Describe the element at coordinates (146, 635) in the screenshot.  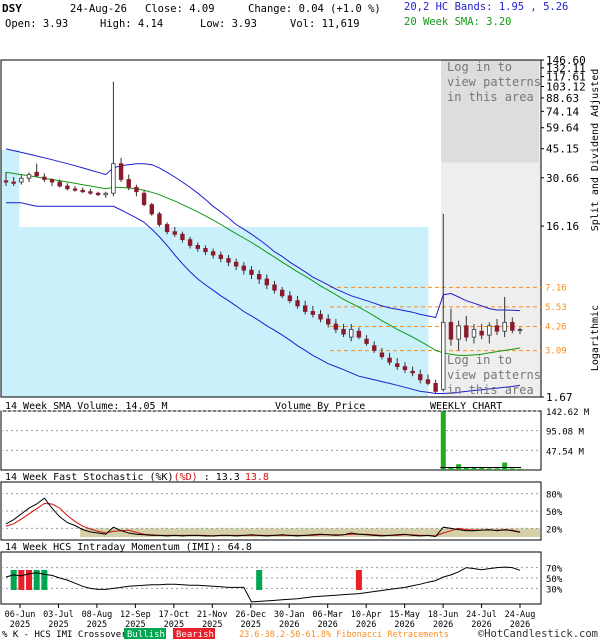
I see `bullish-label: Bullish` at that location.